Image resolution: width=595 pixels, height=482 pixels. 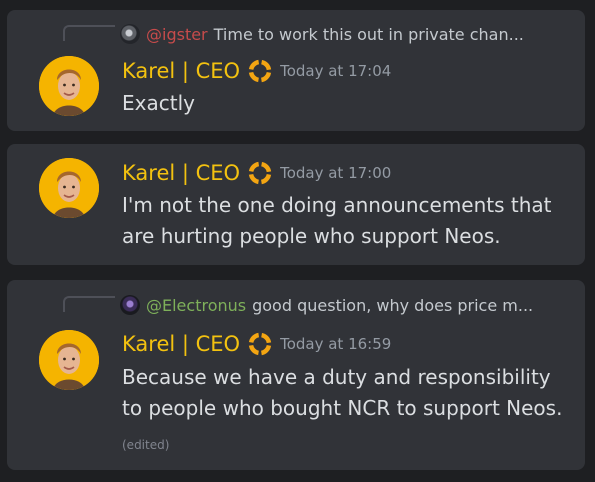 What do you see at coordinates (311, 236) in the screenshot?
I see `message-line: are hurting people who support Neos.` at bounding box center [311, 236].